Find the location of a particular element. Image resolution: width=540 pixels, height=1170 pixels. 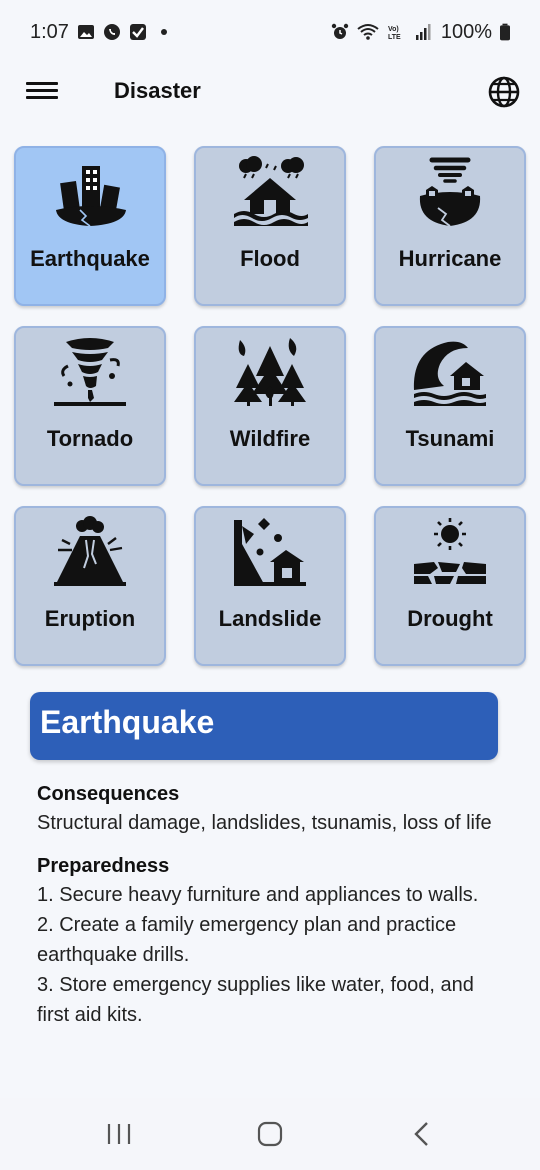

tile-label: Earthquake is located at coordinates (90, 258).